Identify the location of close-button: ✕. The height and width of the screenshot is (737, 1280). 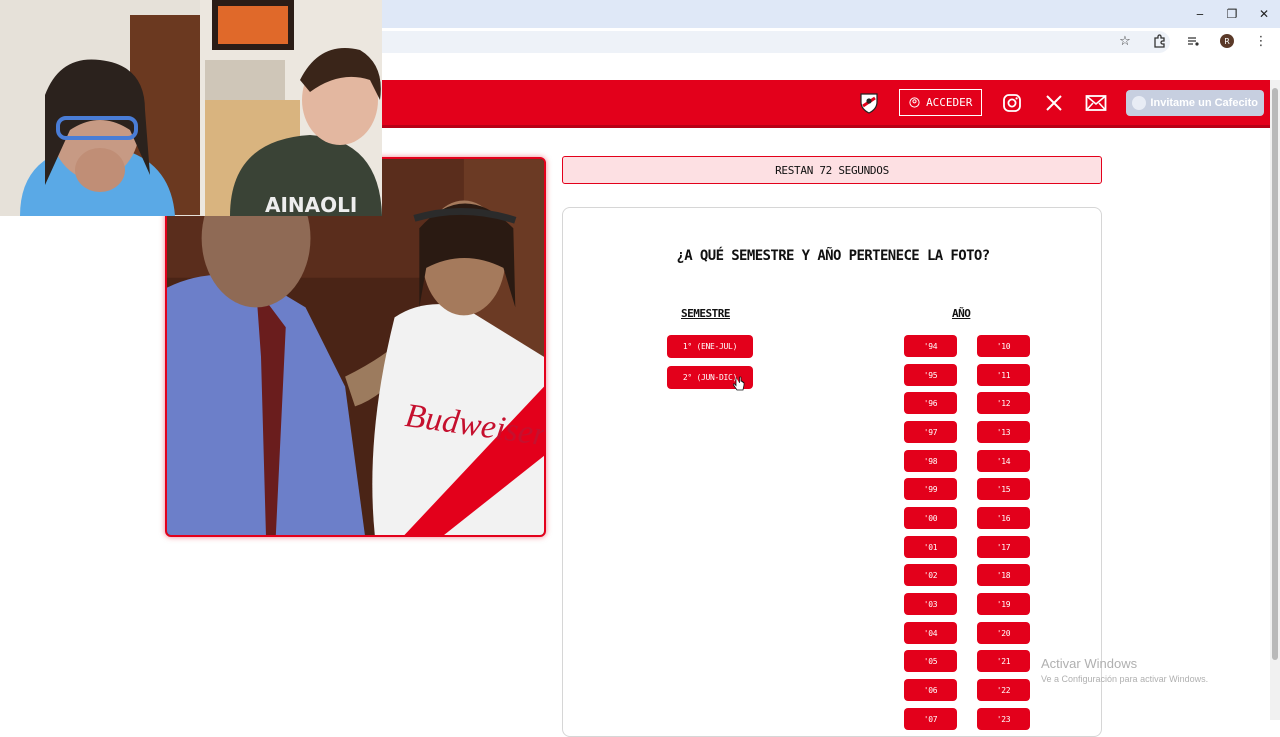
(1264, 14).